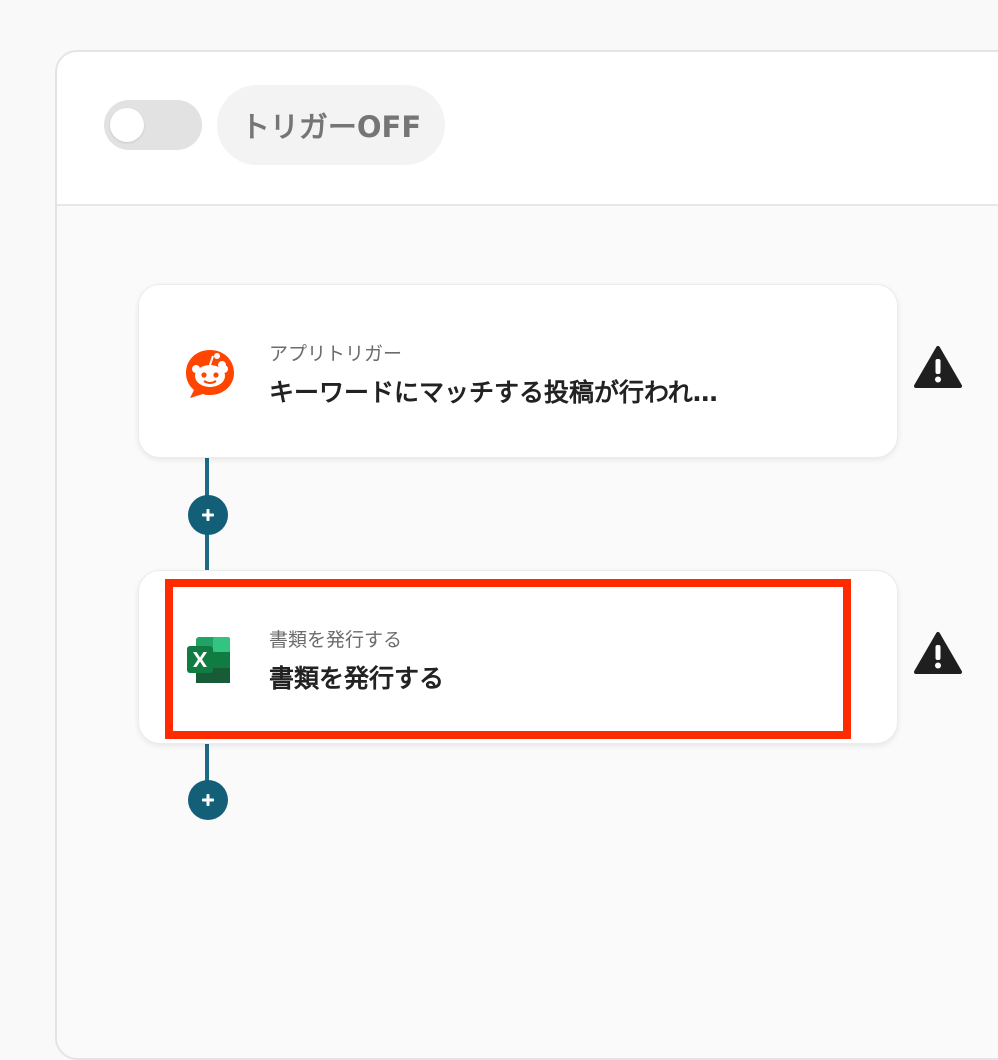  Describe the element at coordinates (210, 660) in the screenshot. I see `excel-icon` at that location.